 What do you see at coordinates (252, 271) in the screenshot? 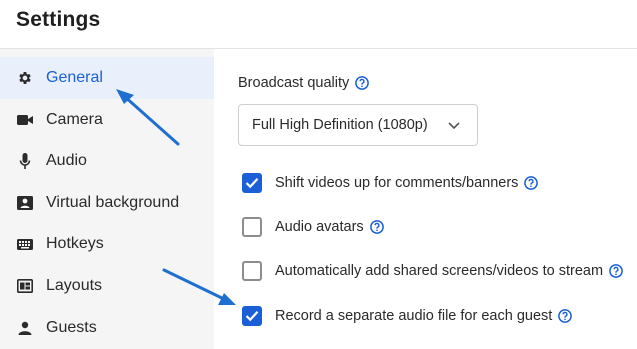
I see `auto-add-shared-checkbox` at bounding box center [252, 271].